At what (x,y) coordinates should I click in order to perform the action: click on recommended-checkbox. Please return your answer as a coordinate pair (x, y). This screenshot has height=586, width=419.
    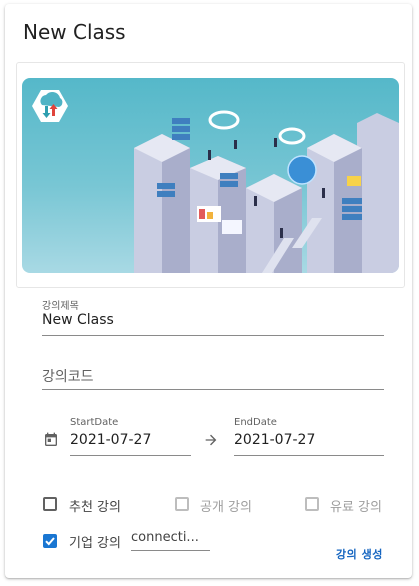
    Looking at the image, I should click on (50, 504).